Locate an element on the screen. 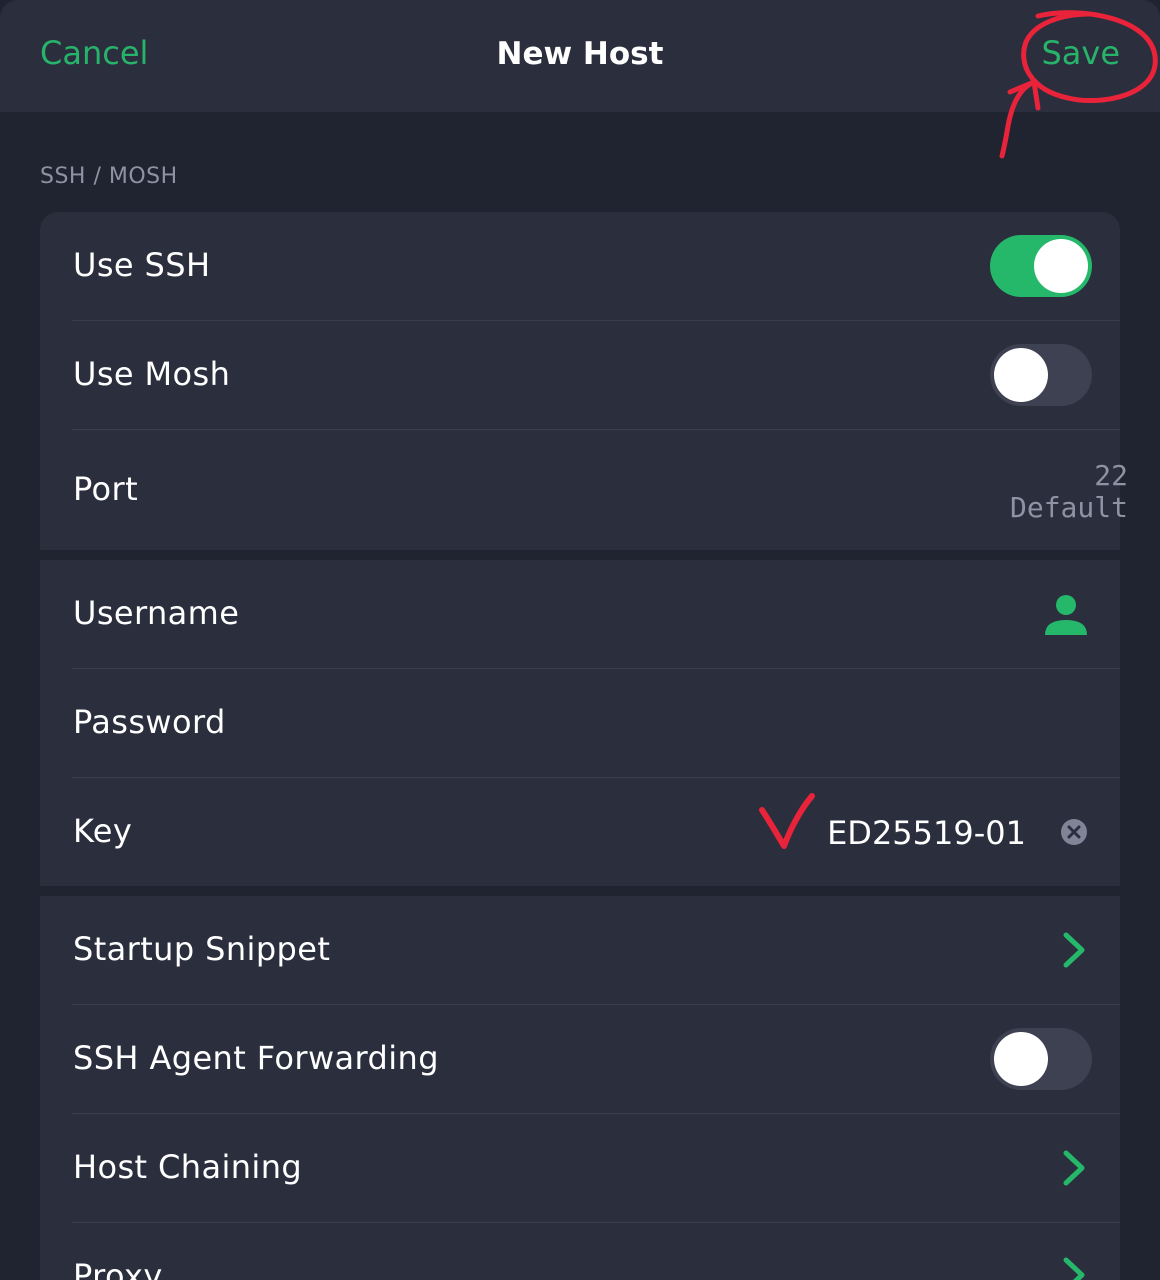  key-row: Key ED25519-01 is located at coordinates (580, 832).